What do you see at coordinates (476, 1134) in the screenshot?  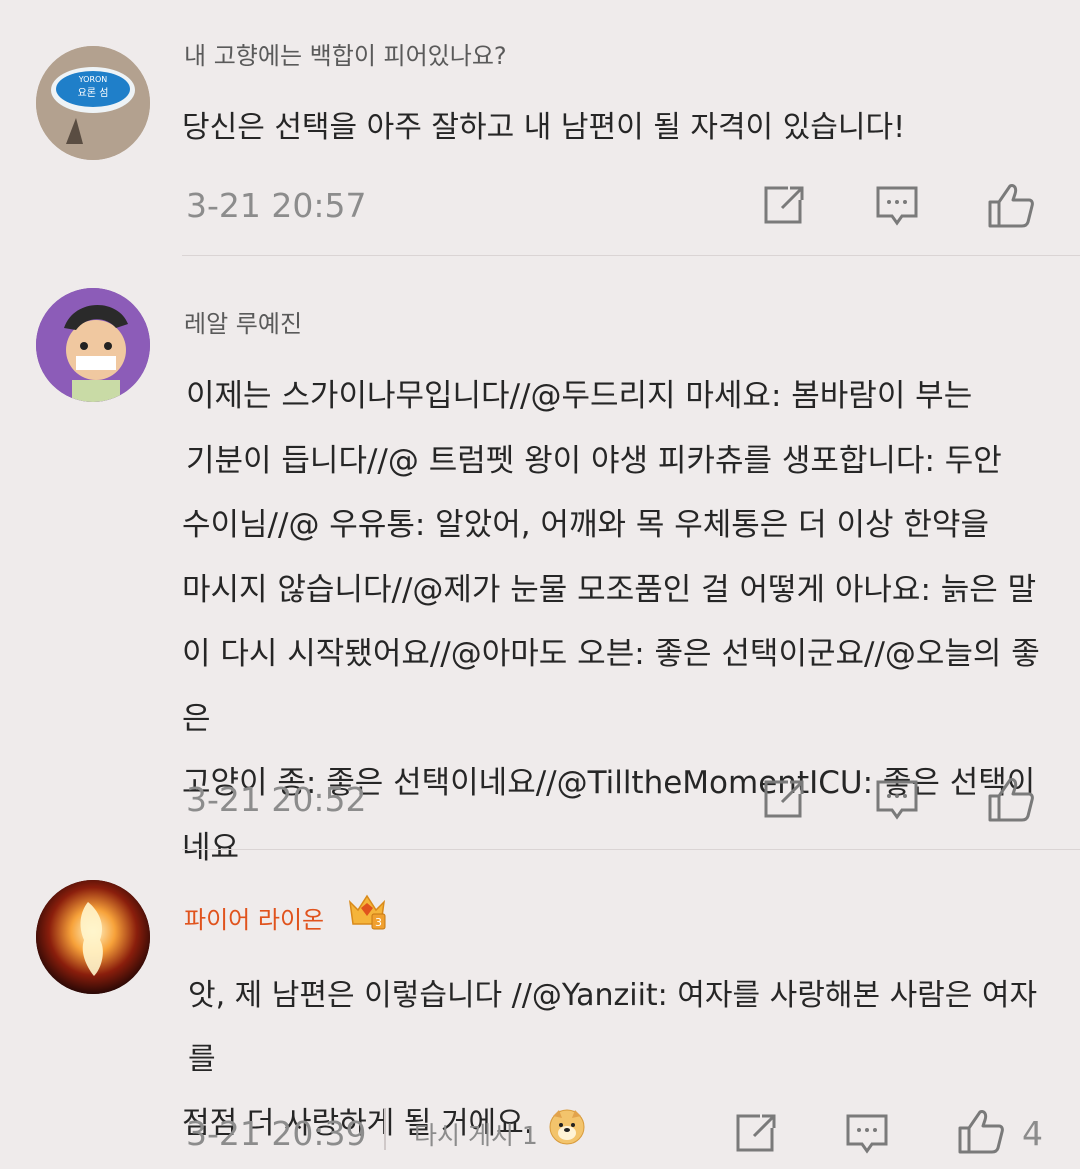 I see `repost-count: 다시 게시 1` at bounding box center [476, 1134].